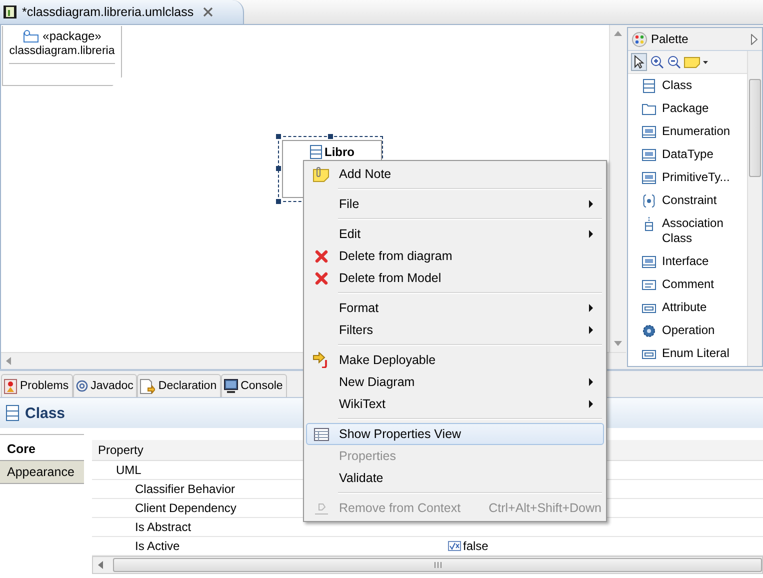 This screenshot has height=578, width=763. I want to click on shortcut-text: Ctrl+Alt+Shift+Down, so click(545, 508).